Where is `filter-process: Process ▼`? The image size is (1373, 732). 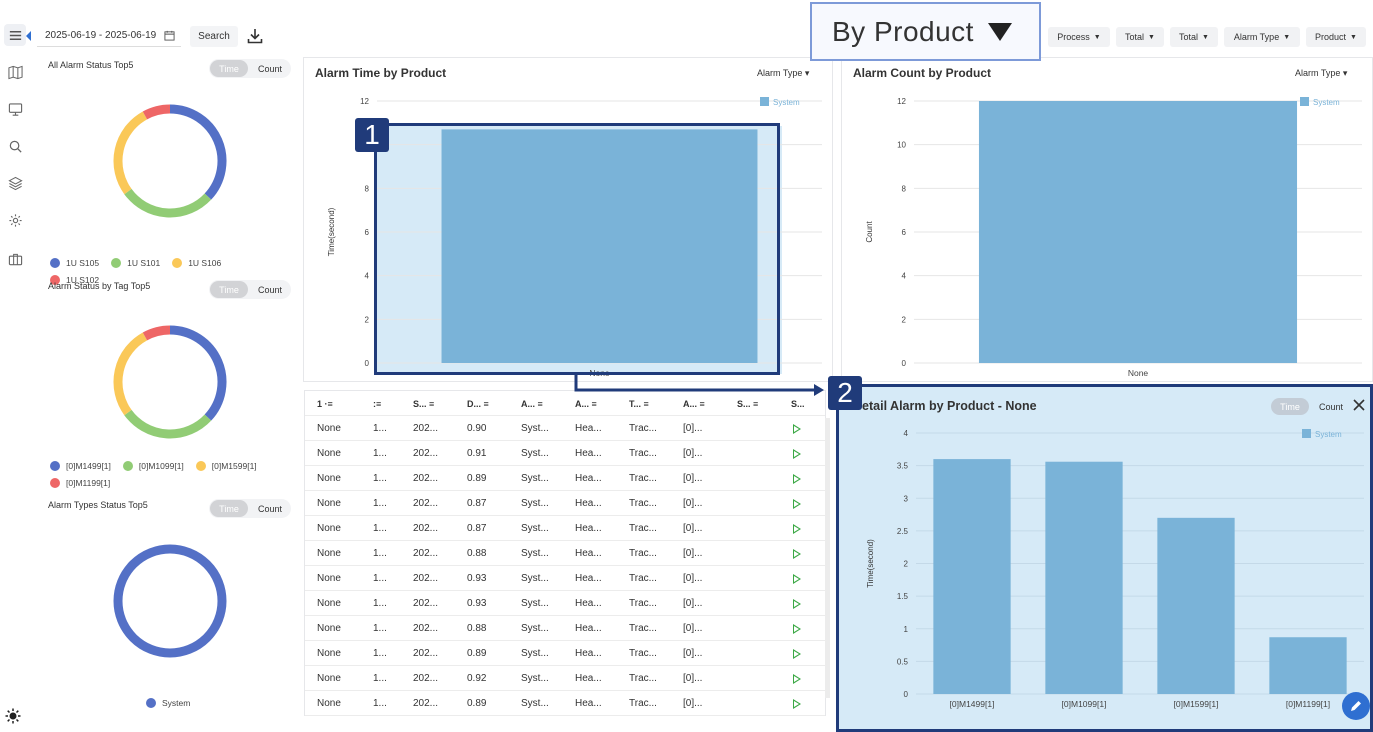
filter-process: Process ▼ is located at coordinates (1079, 37).